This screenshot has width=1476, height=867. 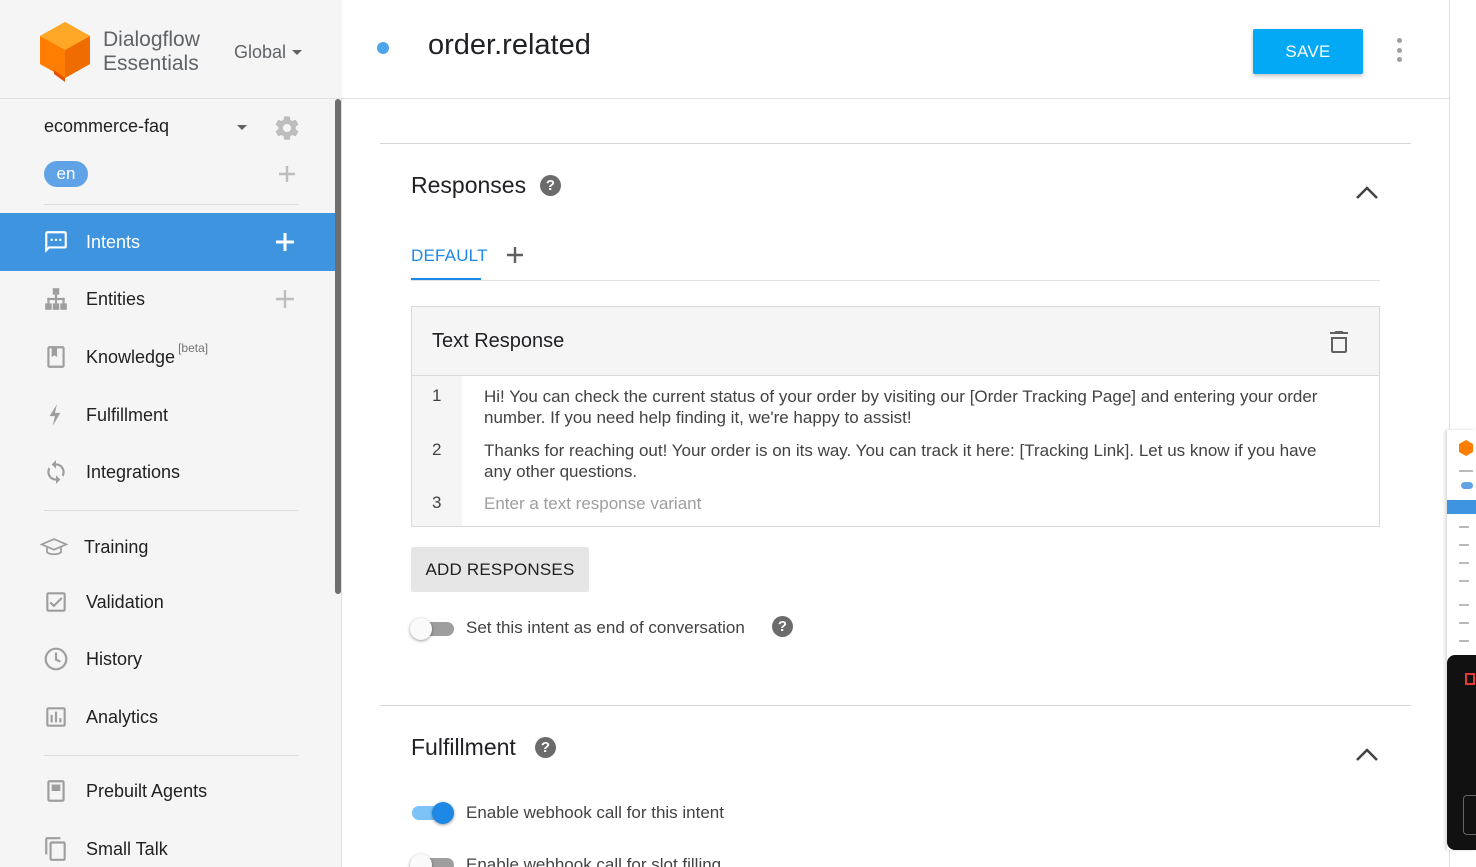 I want to click on language-chip: en, so click(x=66, y=174).